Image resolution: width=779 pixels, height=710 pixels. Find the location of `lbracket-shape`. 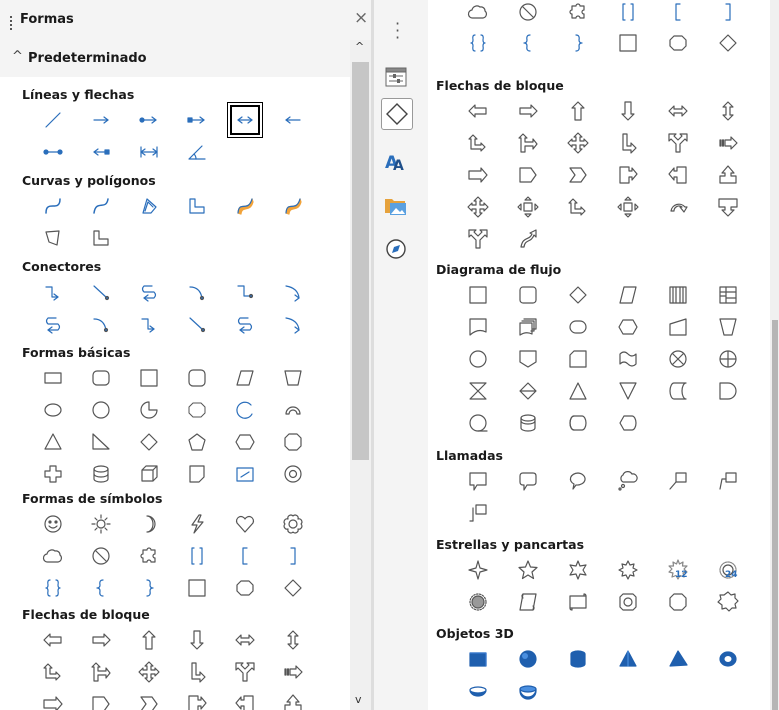

lbracket-shape is located at coordinates (678, 12).